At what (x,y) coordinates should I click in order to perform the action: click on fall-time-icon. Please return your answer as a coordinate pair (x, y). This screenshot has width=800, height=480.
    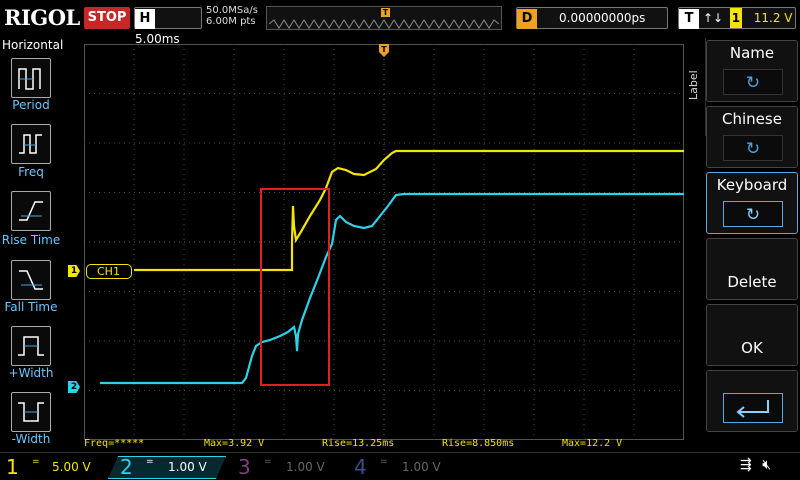
    Looking at the image, I should click on (31, 280).